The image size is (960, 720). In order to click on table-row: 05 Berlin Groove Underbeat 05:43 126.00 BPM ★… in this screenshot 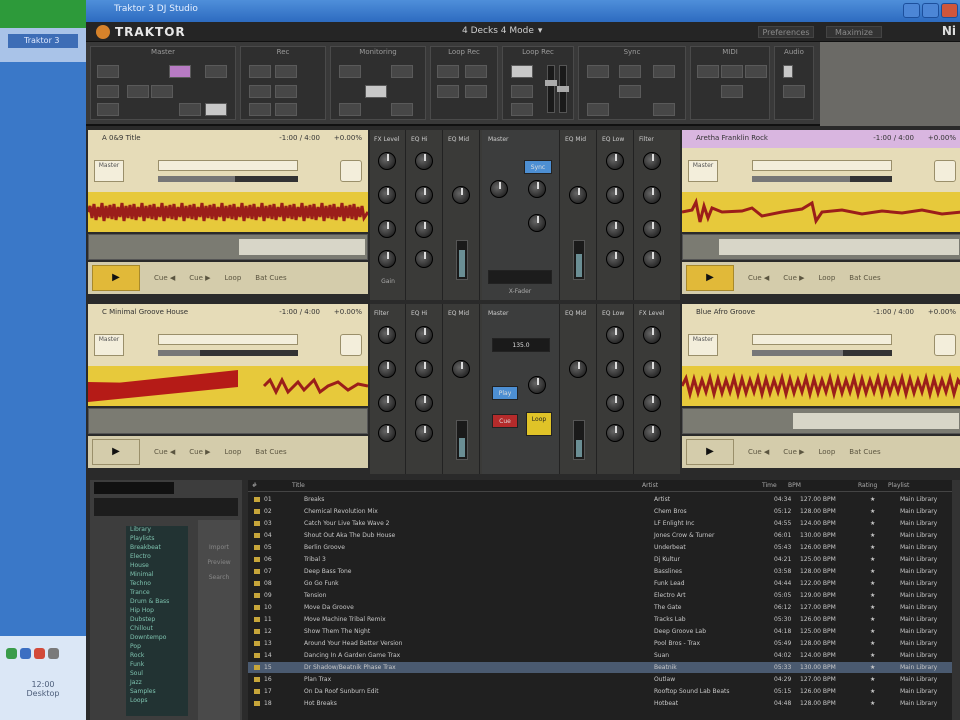, I will do `click(604, 547)`.